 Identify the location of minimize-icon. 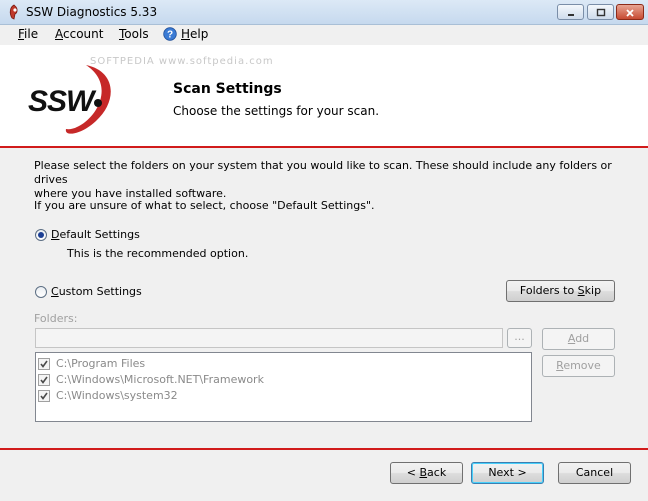
(570, 15).